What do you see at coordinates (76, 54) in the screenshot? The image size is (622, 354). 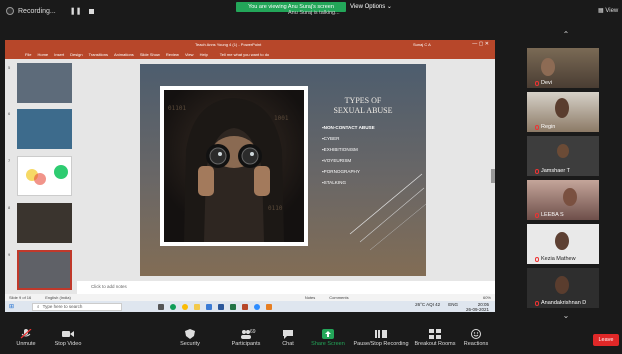 I see `ribbon-tab: Design` at bounding box center [76, 54].